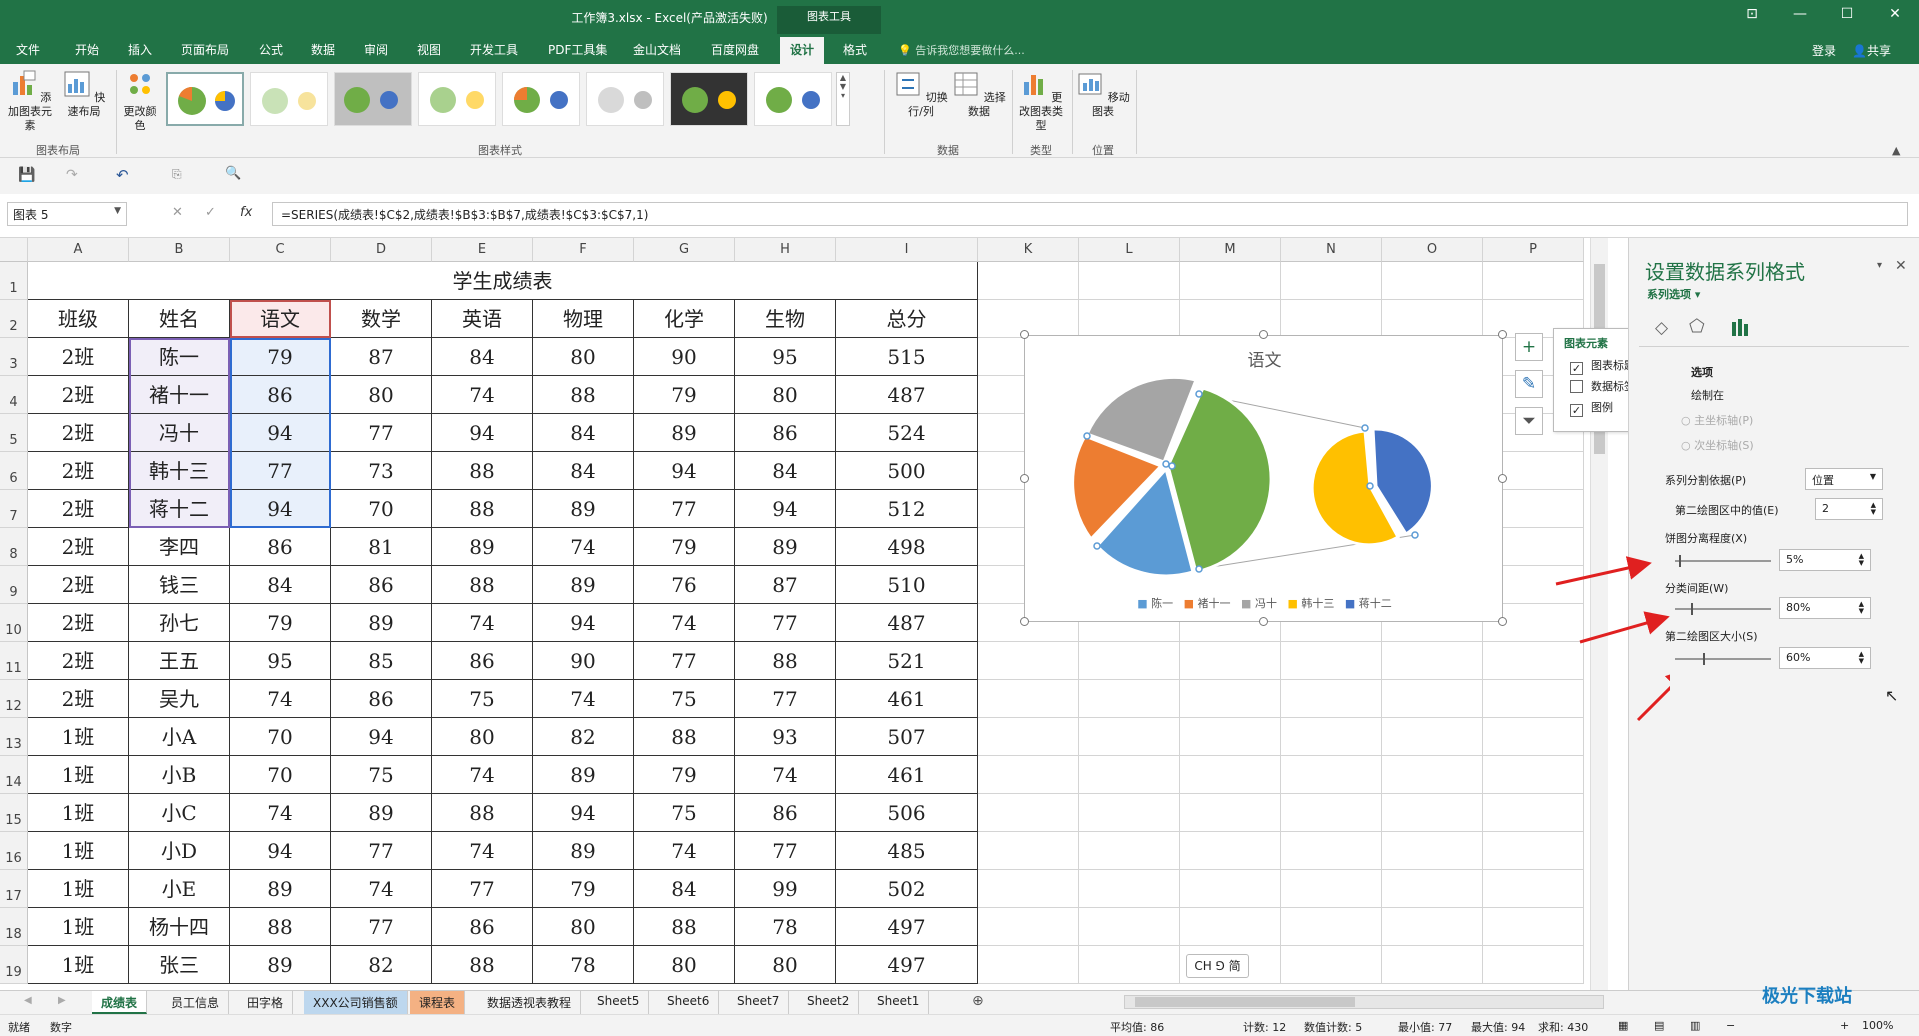  I want to click on row-header: 5, so click(14, 433).